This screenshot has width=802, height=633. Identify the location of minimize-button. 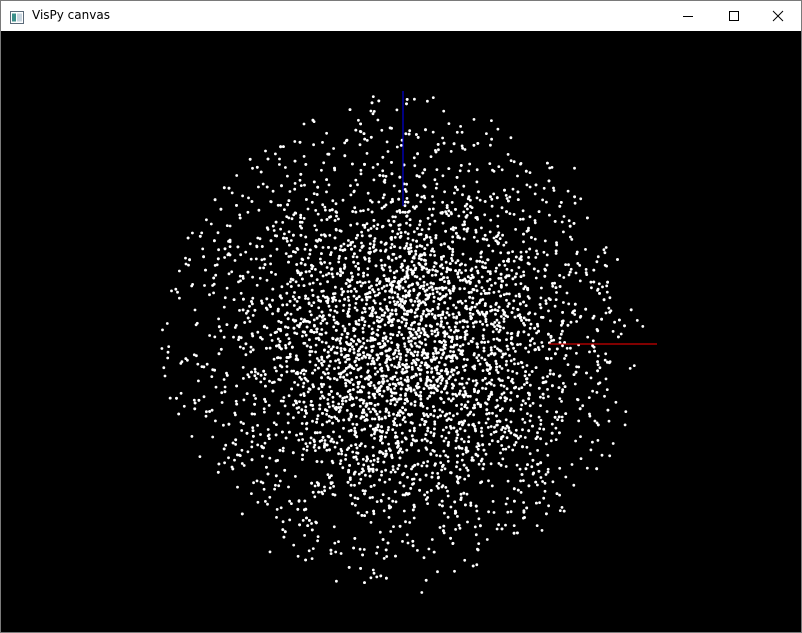
(688, 16).